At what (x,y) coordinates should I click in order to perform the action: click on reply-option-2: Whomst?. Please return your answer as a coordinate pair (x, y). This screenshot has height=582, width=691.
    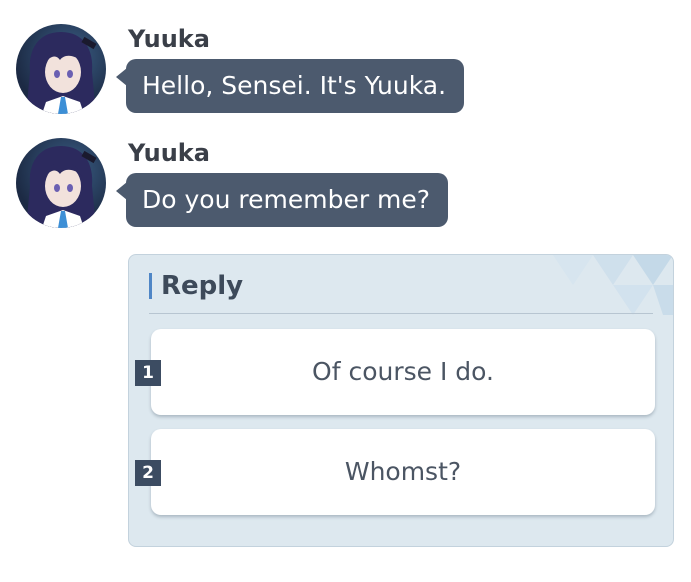
    Looking at the image, I should click on (403, 472).